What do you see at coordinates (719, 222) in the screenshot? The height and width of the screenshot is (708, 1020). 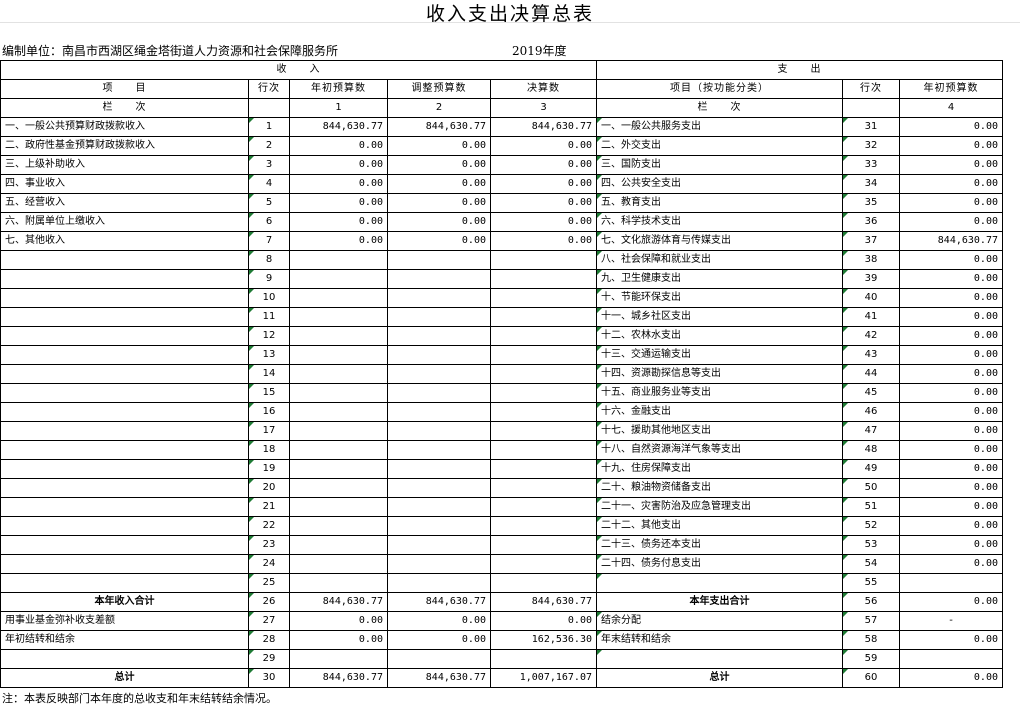 I see `expense-item-cell: 六、科学技术支出` at bounding box center [719, 222].